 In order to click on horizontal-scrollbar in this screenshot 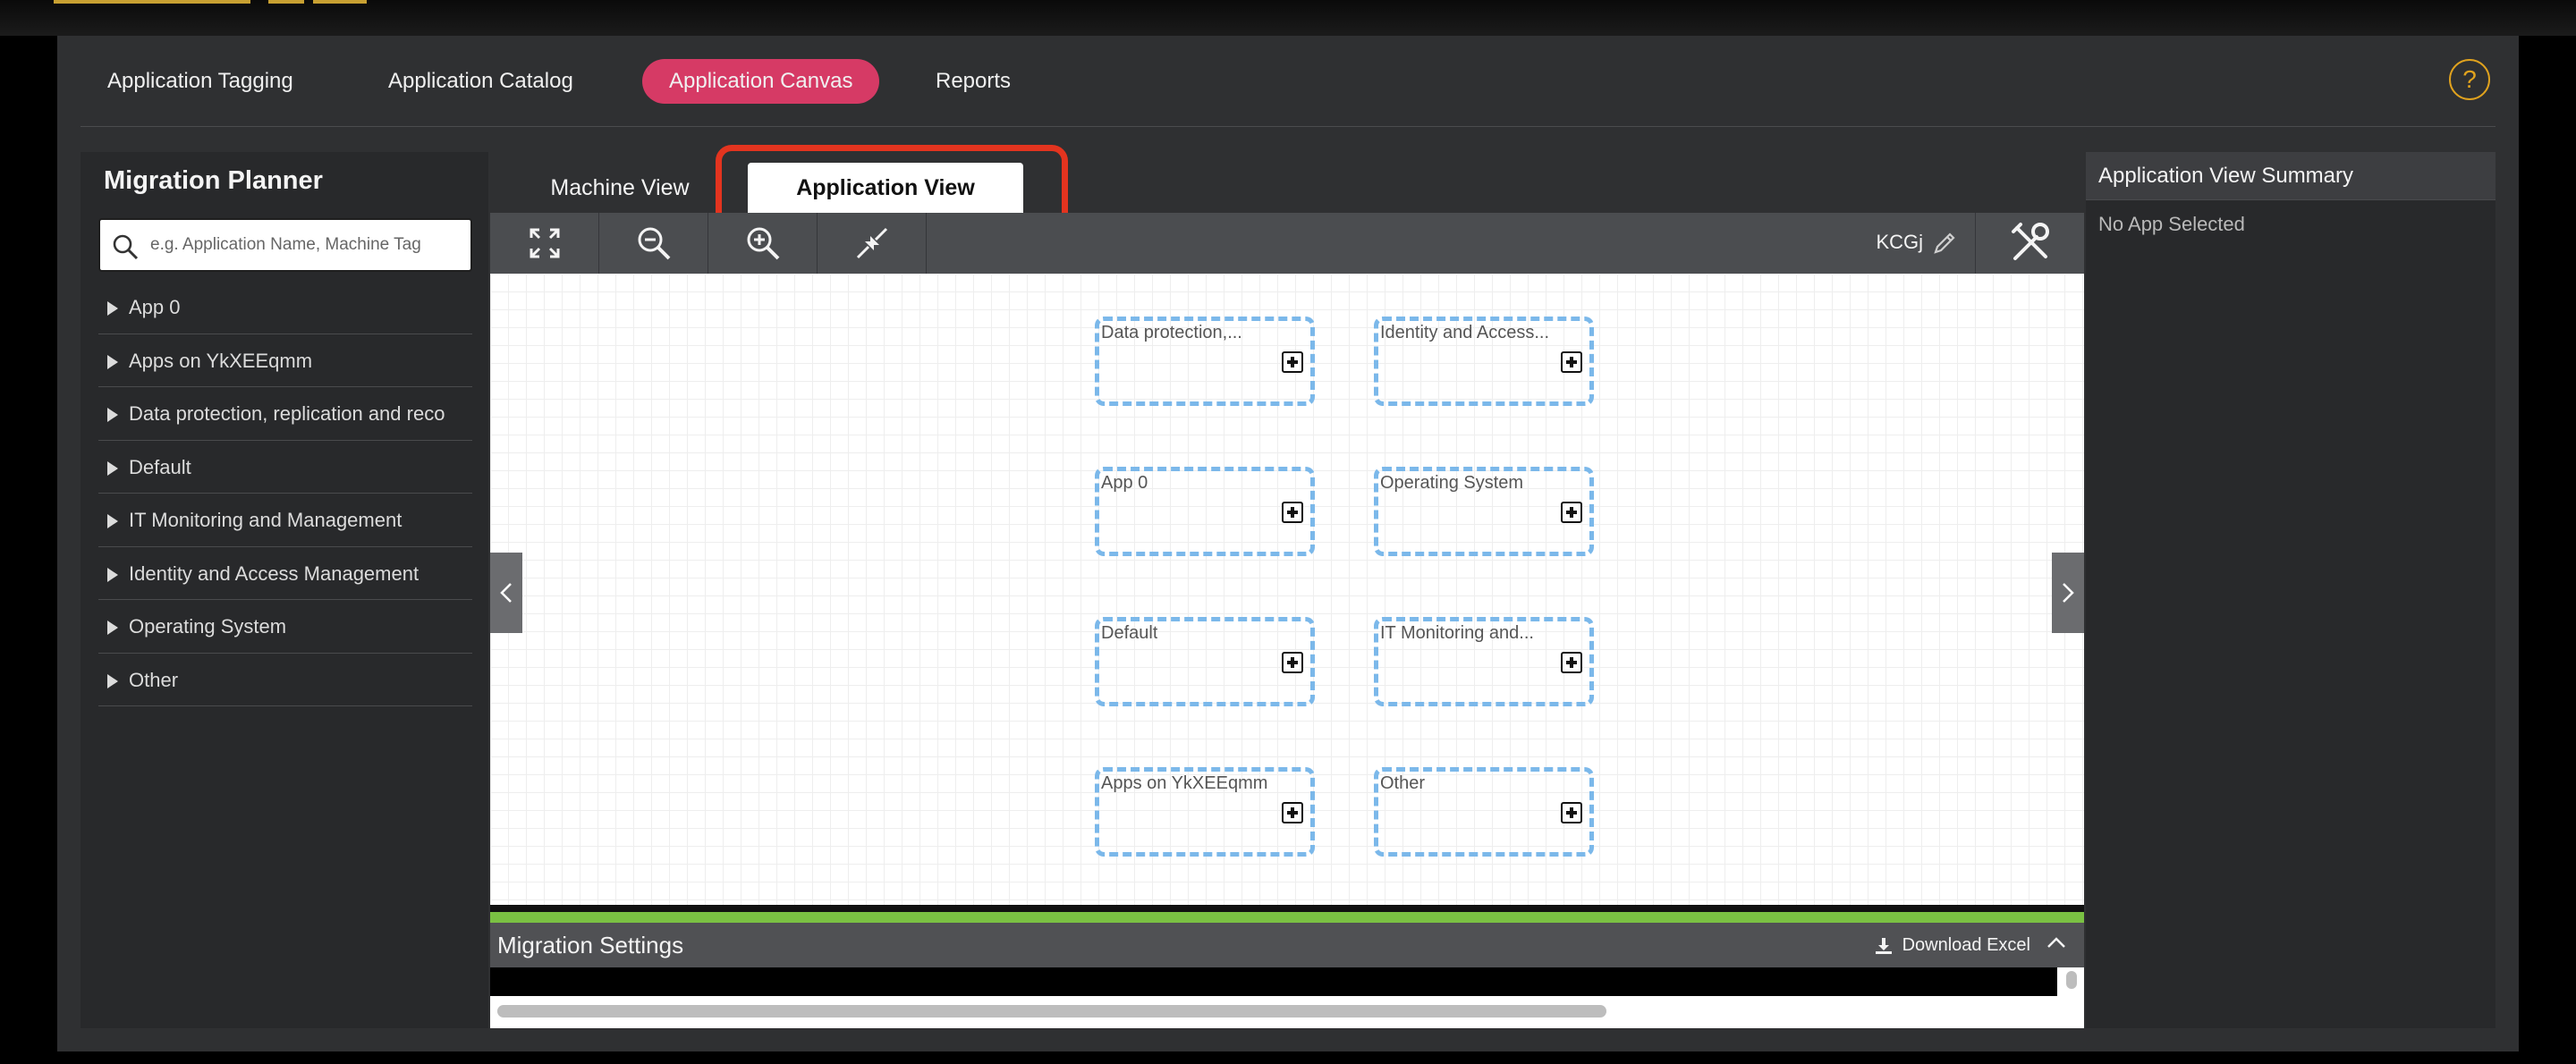, I will do `click(1051, 1011)`.